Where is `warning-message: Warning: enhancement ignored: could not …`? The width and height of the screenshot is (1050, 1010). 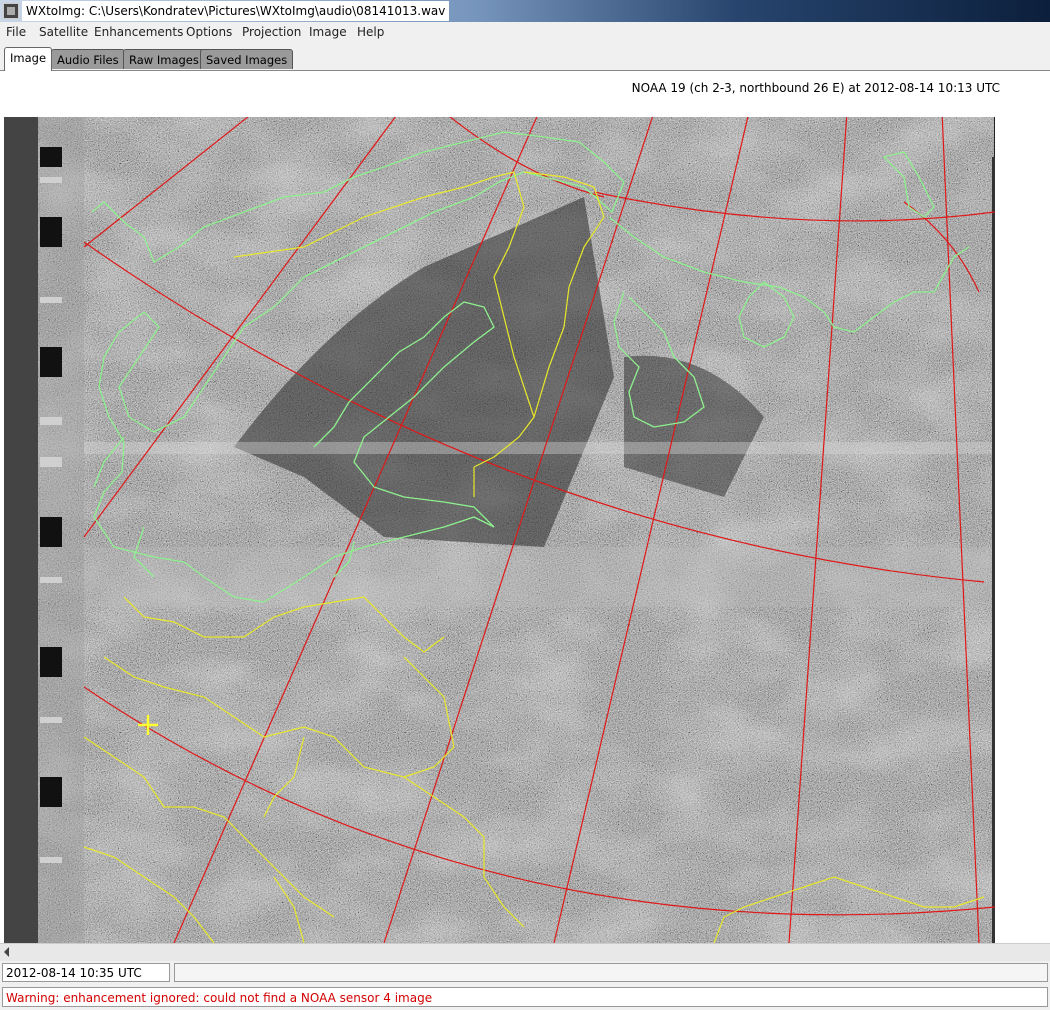
warning-message: Warning: enhancement ignored: could not … is located at coordinates (525, 997).